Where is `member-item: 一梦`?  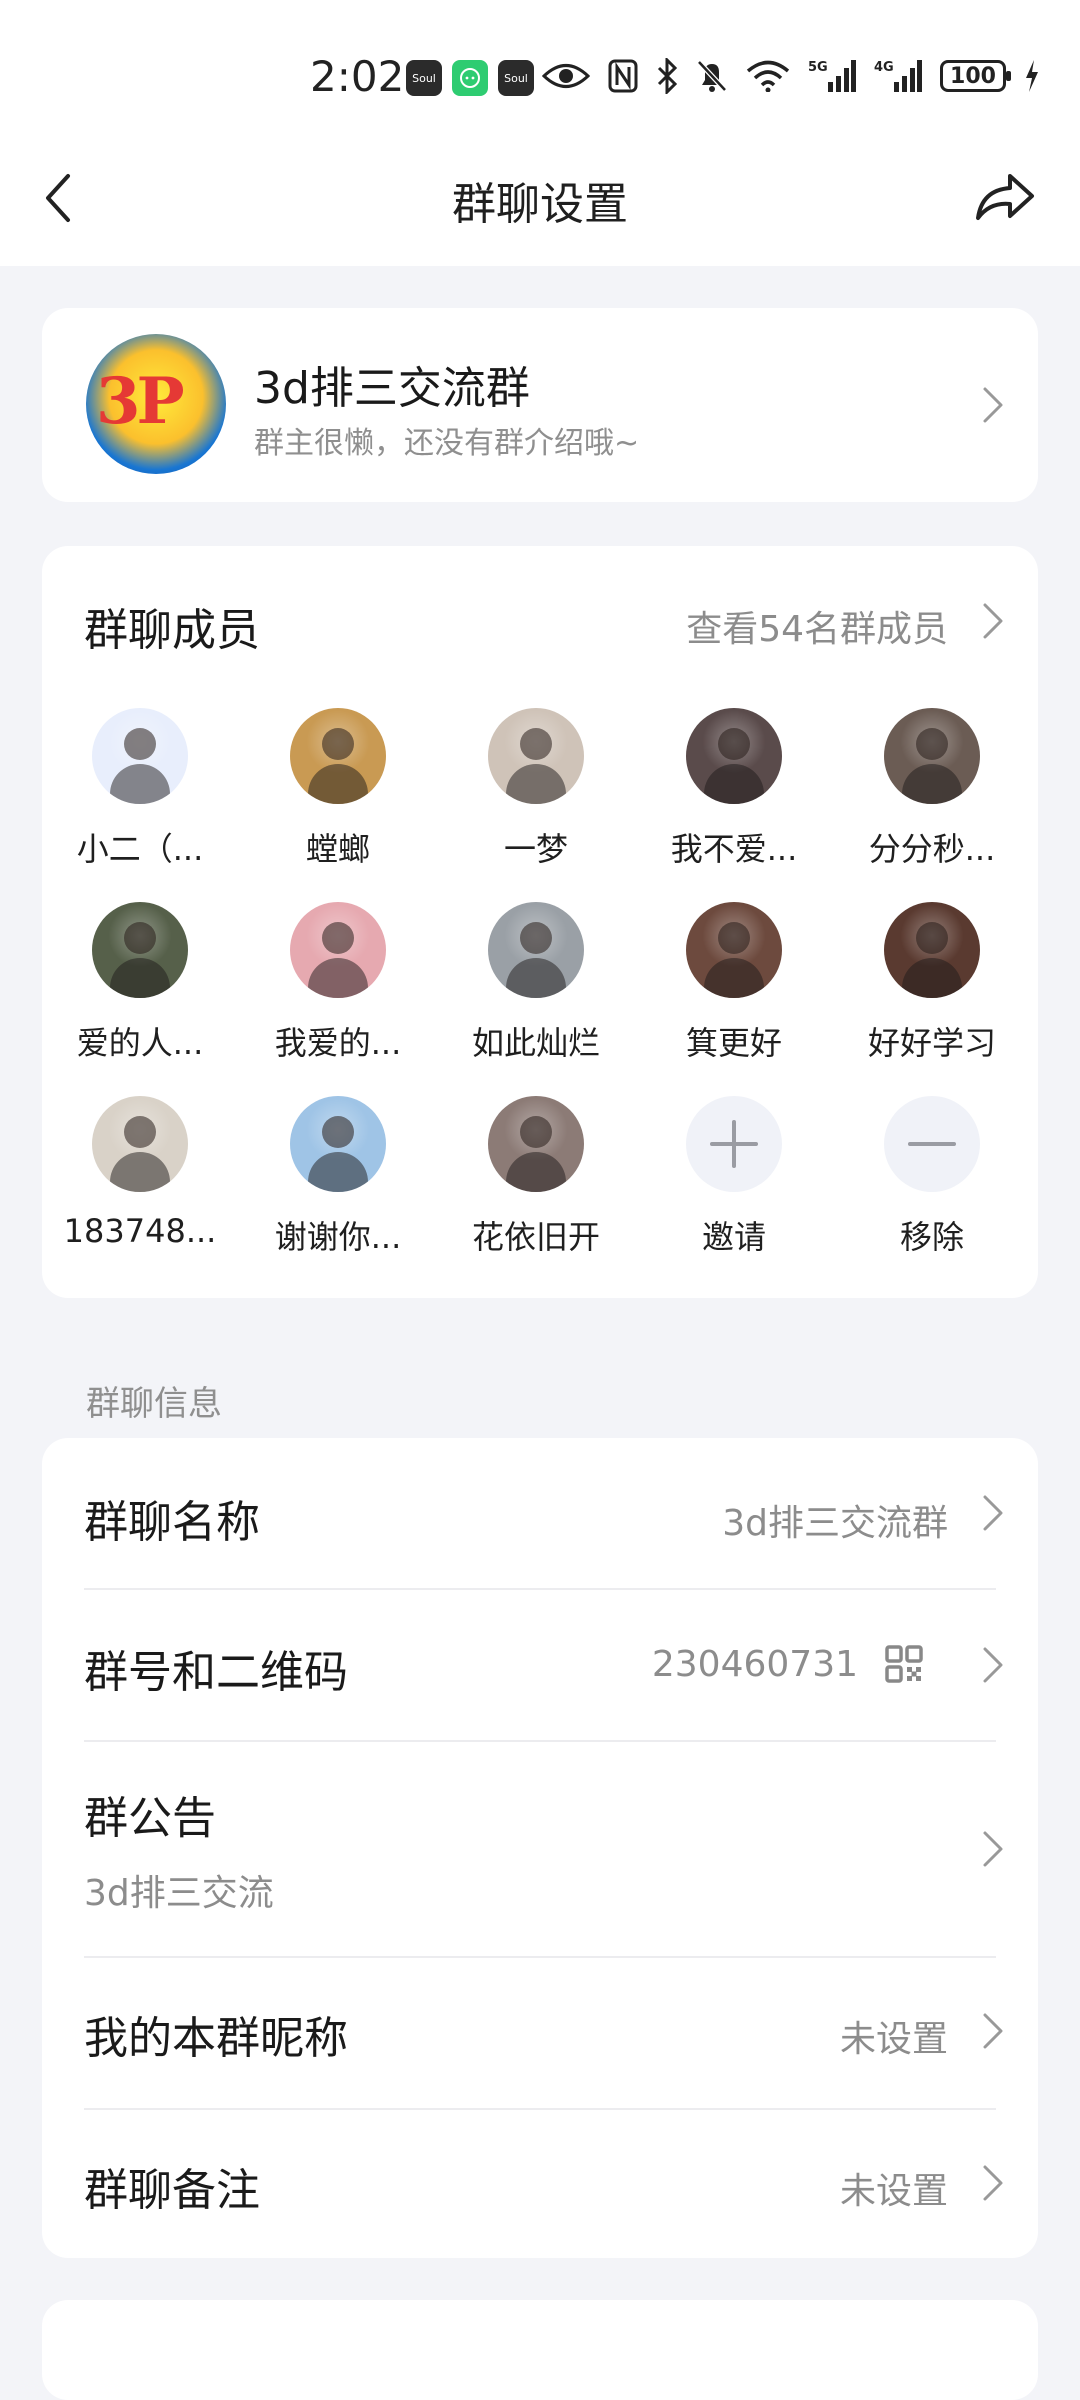 member-item: 一梦 is located at coordinates (536, 789).